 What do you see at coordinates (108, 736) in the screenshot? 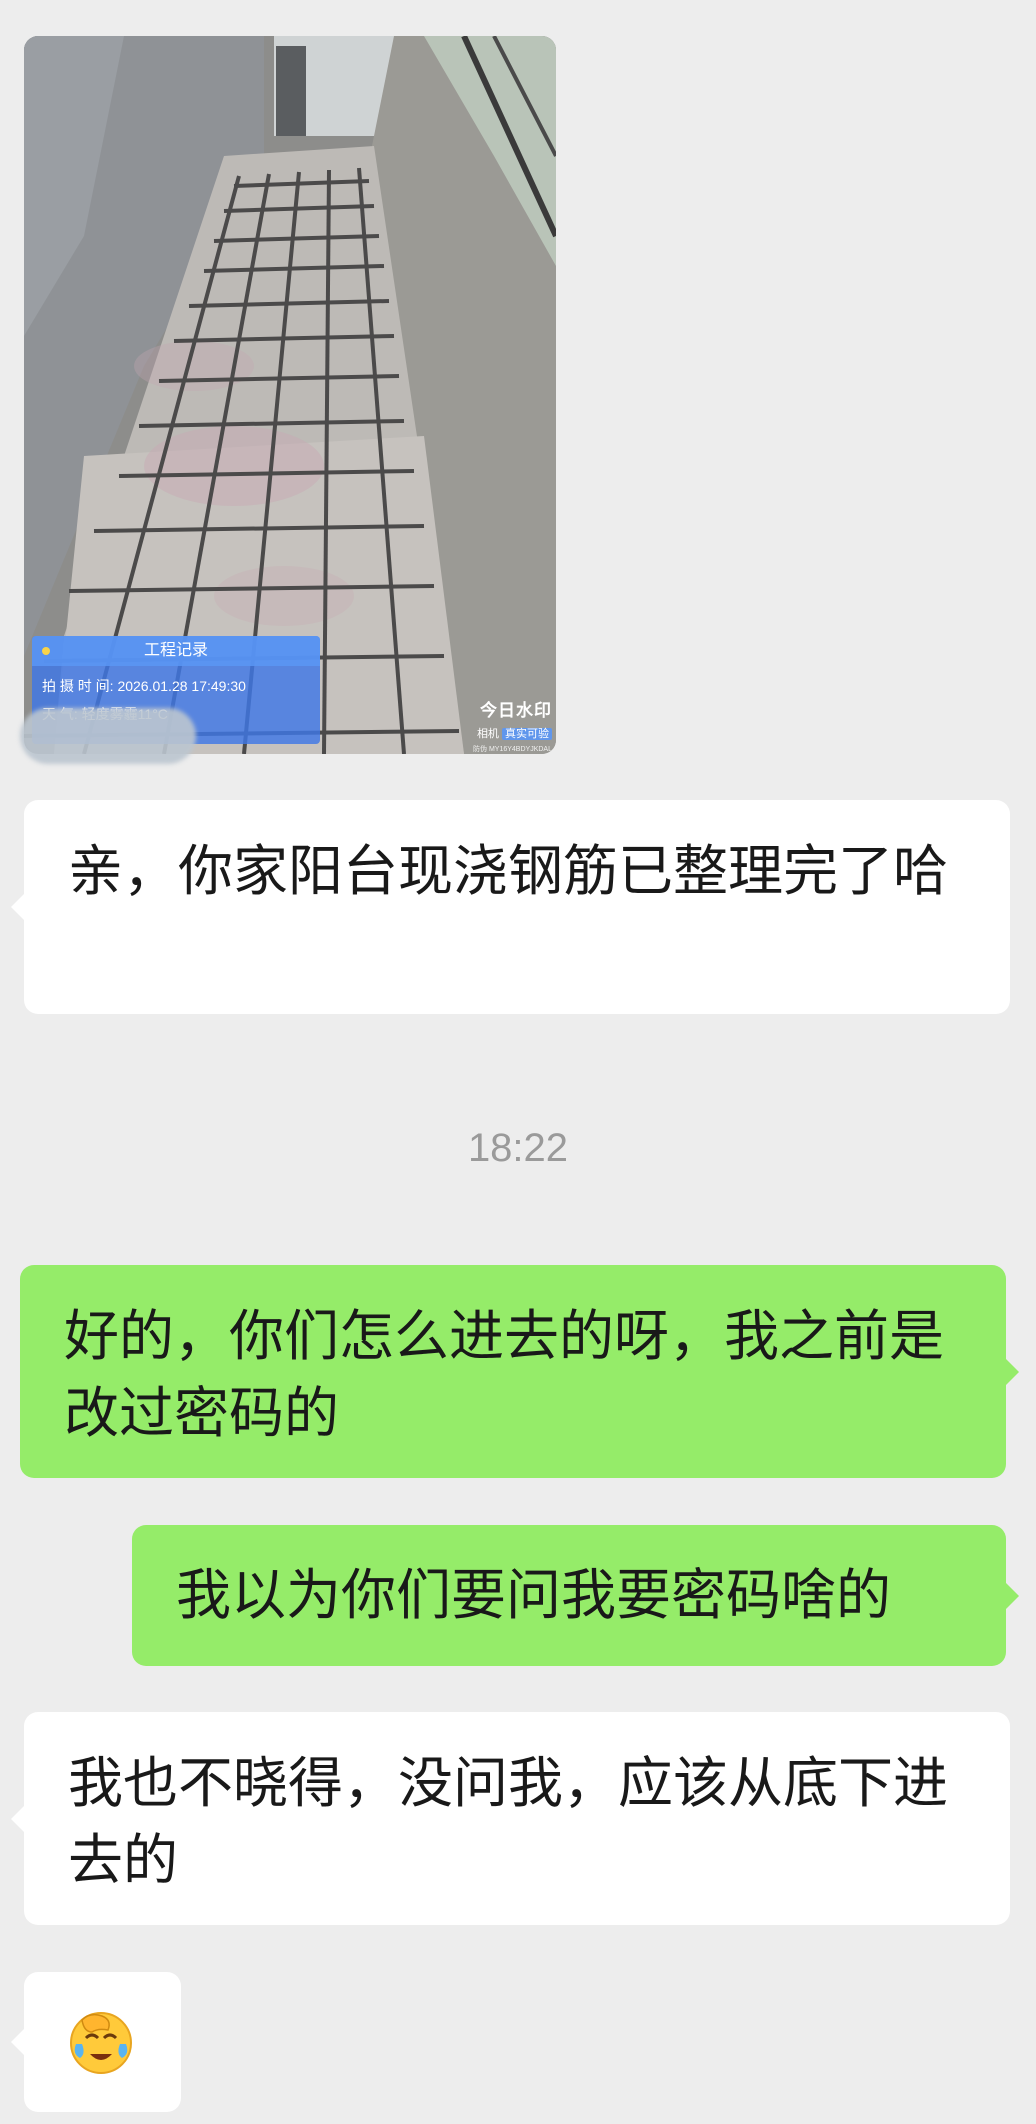
I see `blurred-overlay` at bounding box center [108, 736].